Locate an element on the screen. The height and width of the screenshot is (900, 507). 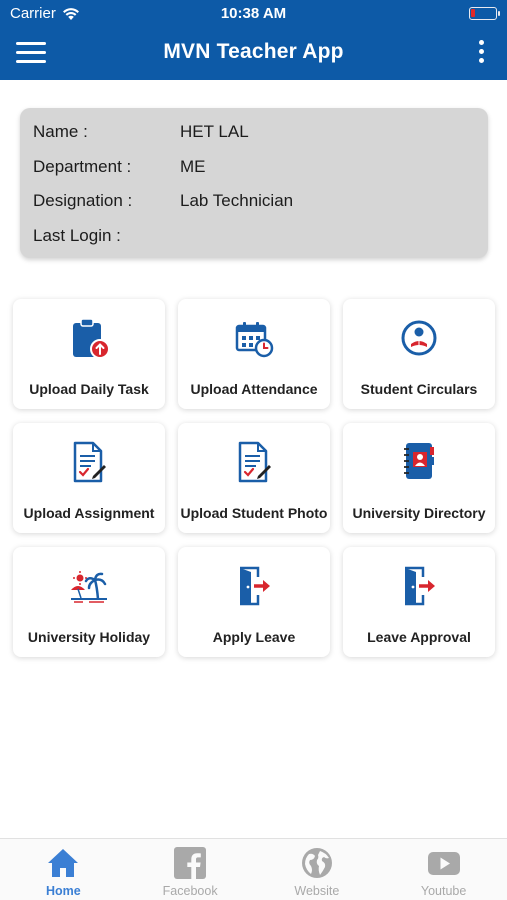
tab-youtube: Youtube is located at coordinates (443, 869).